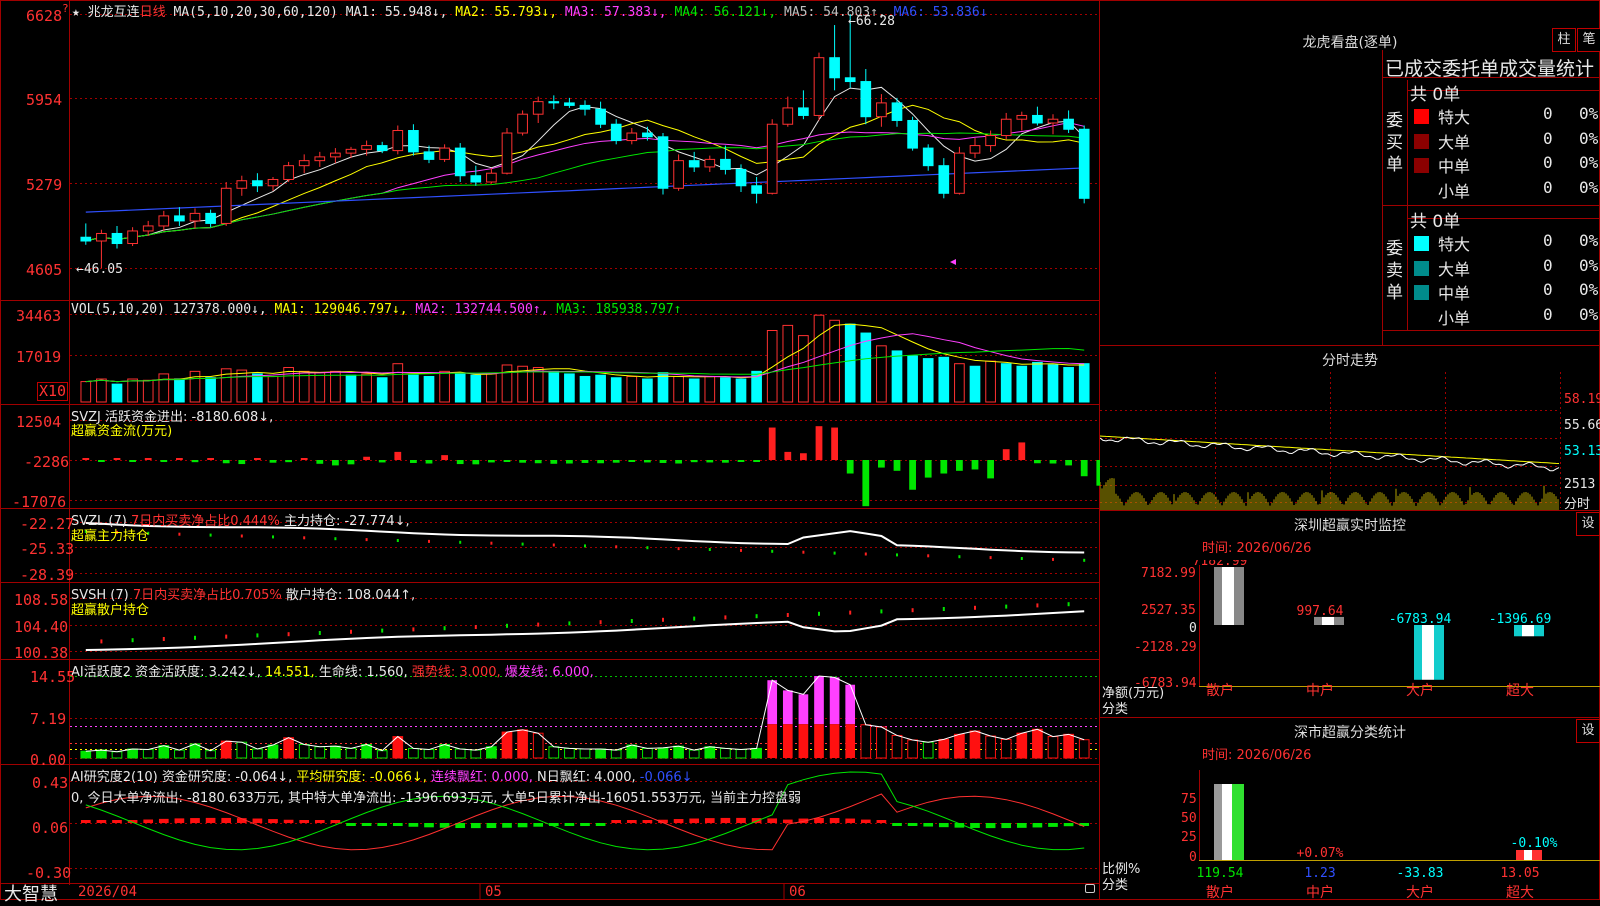 This screenshot has width=1600, height=906. I want to click on ai-research-b: 资金研究度: -0.064↓,, so click(227, 777).